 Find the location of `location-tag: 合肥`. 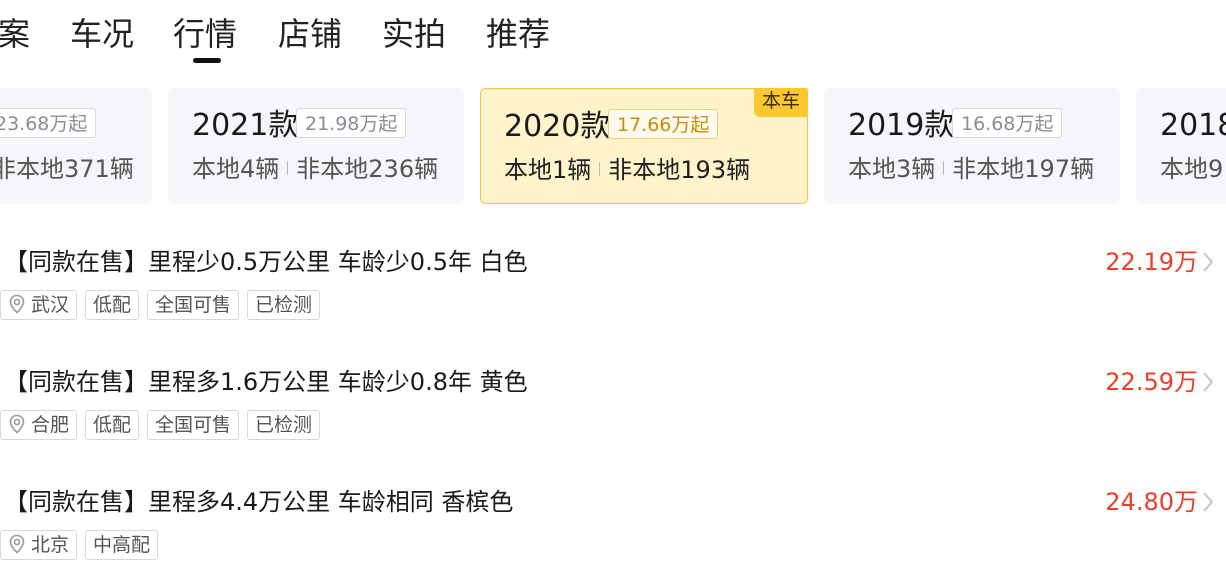

location-tag: 合肥 is located at coordinates (39, 425).